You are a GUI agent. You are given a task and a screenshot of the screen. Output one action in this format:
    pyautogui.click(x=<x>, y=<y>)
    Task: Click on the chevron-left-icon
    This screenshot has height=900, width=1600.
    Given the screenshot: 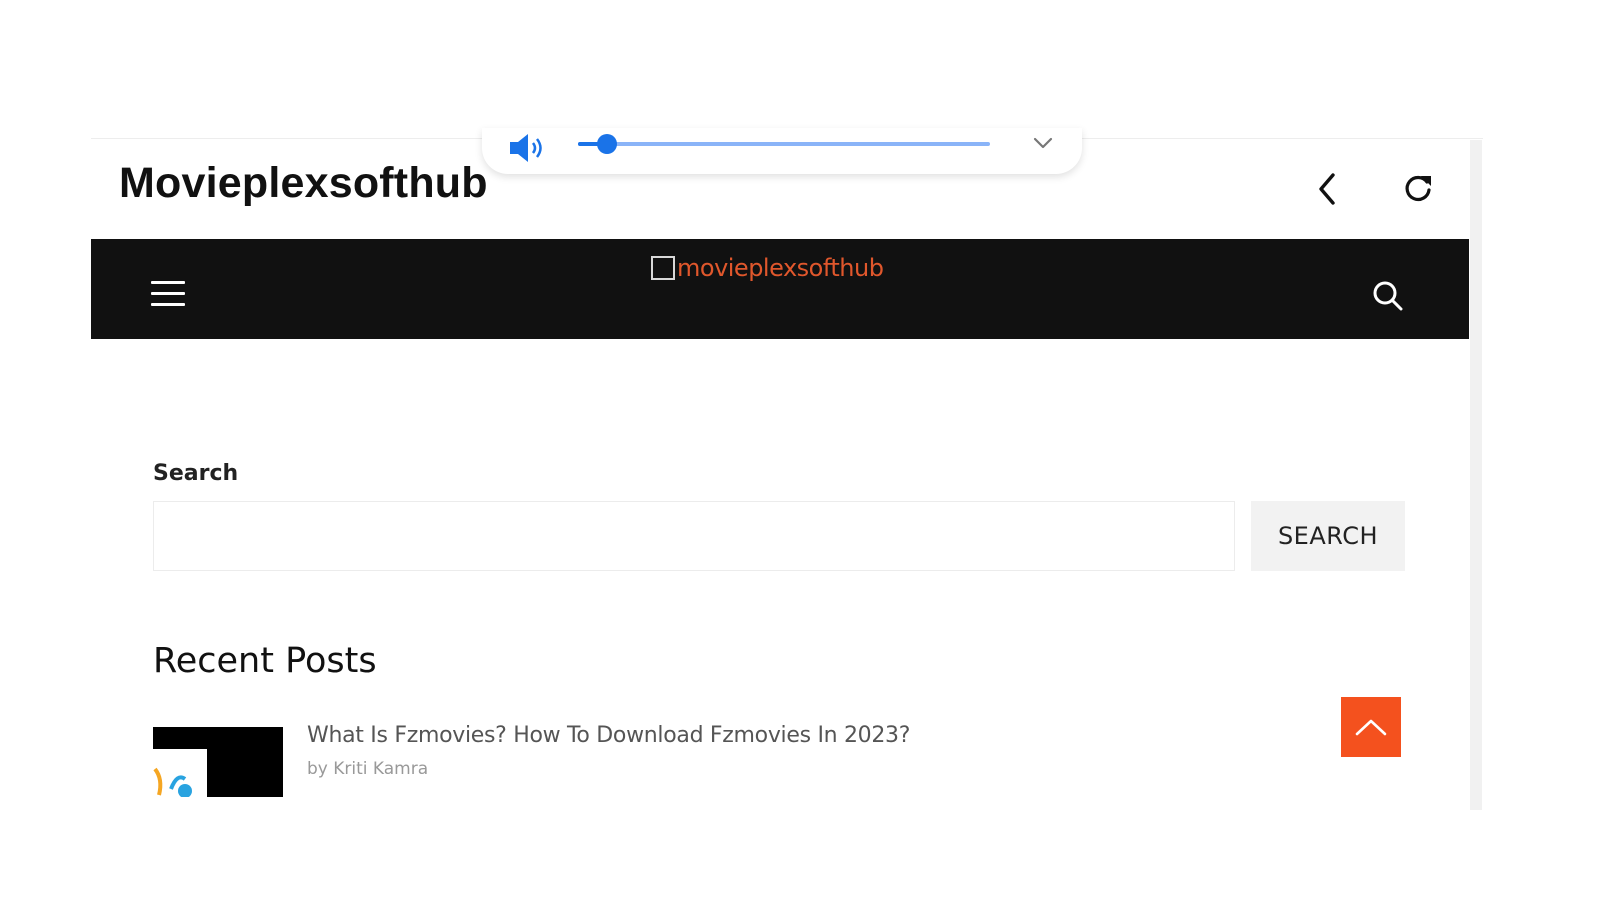 What is the action you would take?
    pyautogui.click(x=1328, y=189)
    